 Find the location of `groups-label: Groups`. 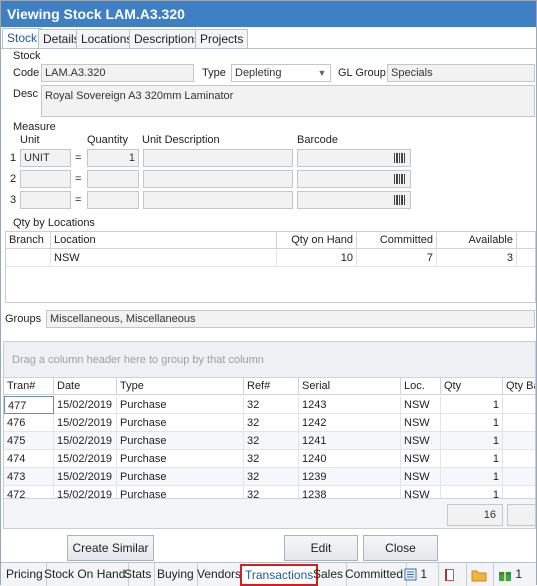

groups-label: Groups is located at coordinates (23, 319).